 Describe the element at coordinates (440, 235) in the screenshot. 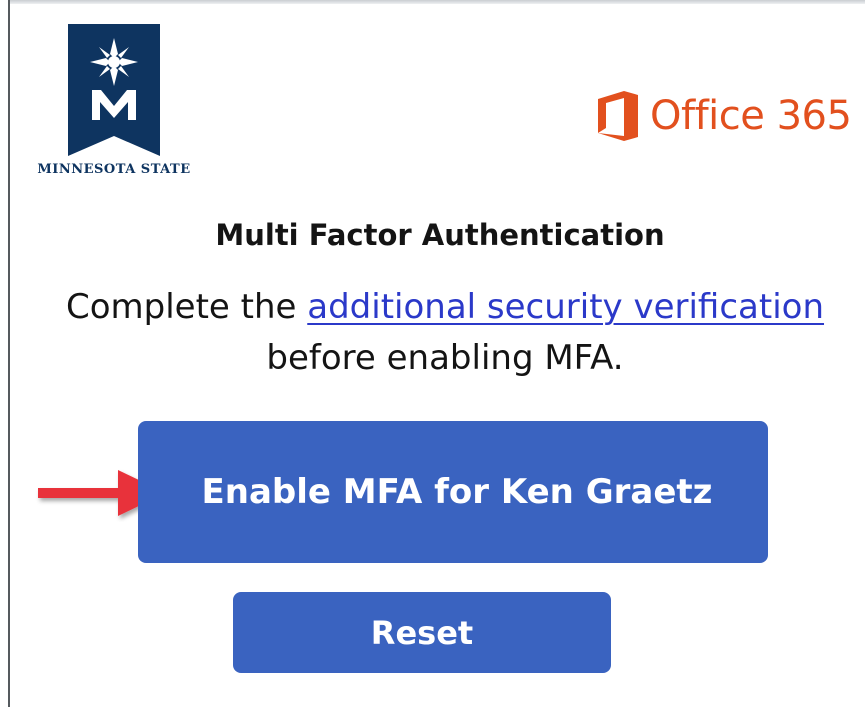

I see `page-title: Multi Factor Authentication` at that location.